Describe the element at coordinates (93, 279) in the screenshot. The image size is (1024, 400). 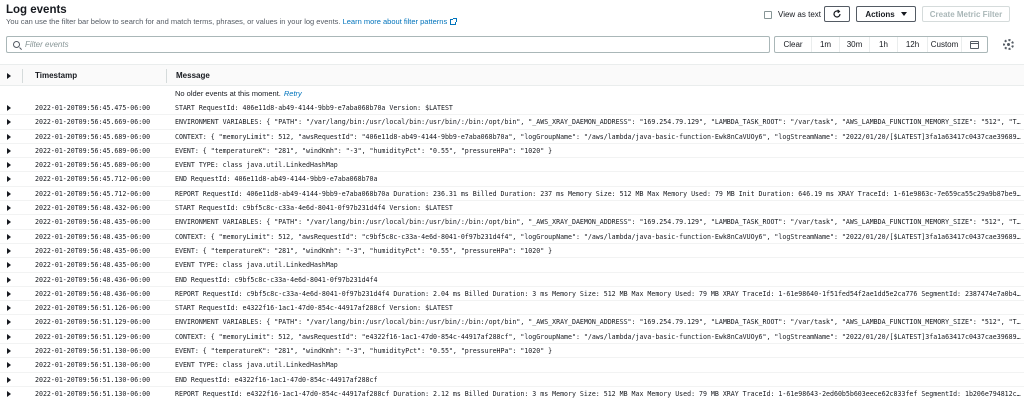
I see `row-timestamp: 2022-01-20T09:56:48.436-06:00` at that location.